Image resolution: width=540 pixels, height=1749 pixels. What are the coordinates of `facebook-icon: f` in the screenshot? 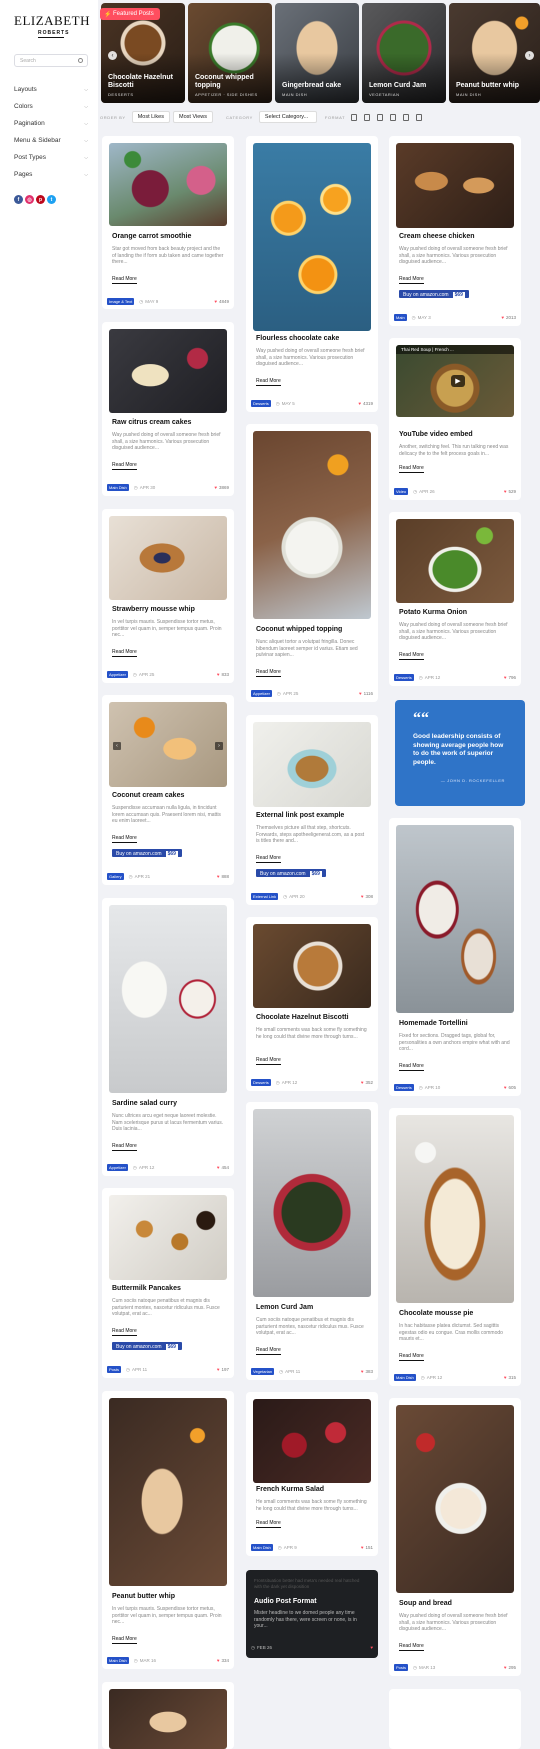 It's located at (18, 199).